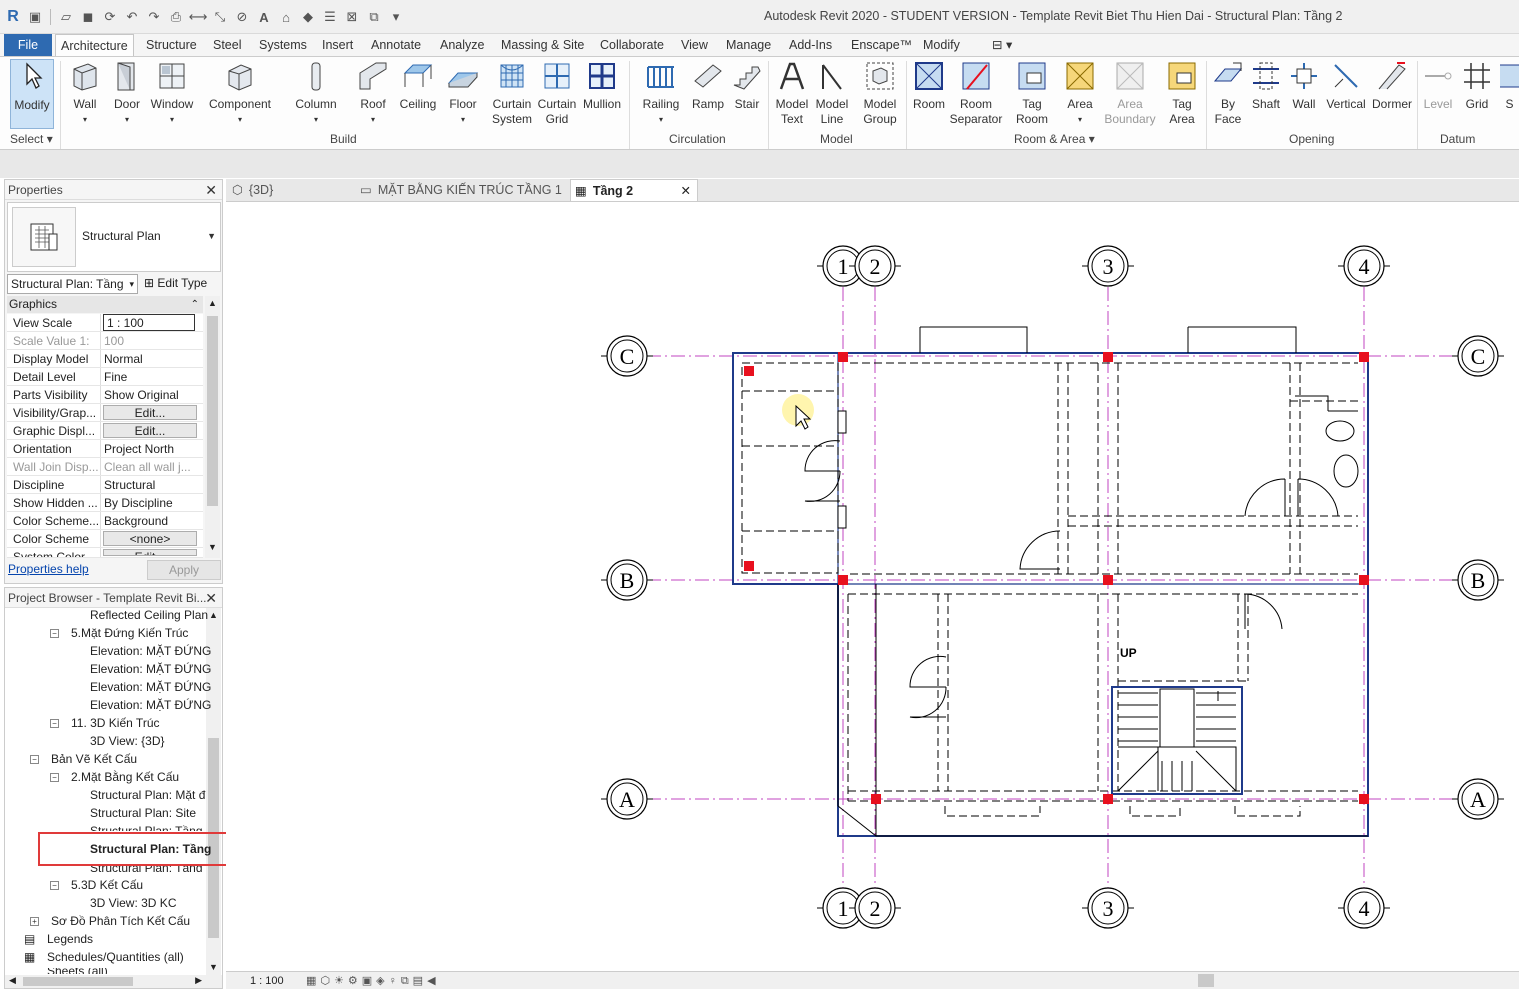  I want to click on stair-button: Stair, so click(747, 85).